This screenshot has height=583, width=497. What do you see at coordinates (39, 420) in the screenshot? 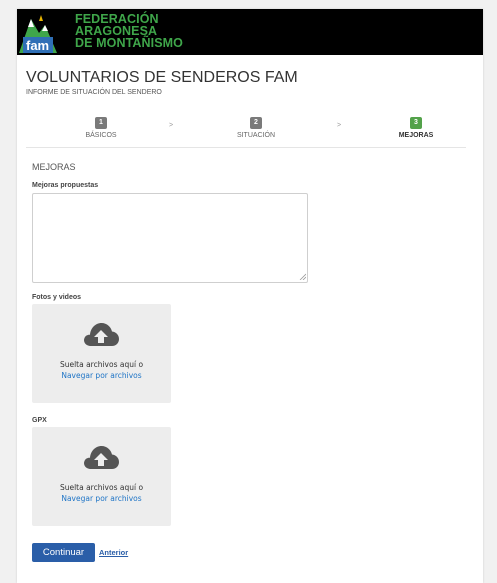
I see `gpx-label: GPX` at bounding box center [39, 420].